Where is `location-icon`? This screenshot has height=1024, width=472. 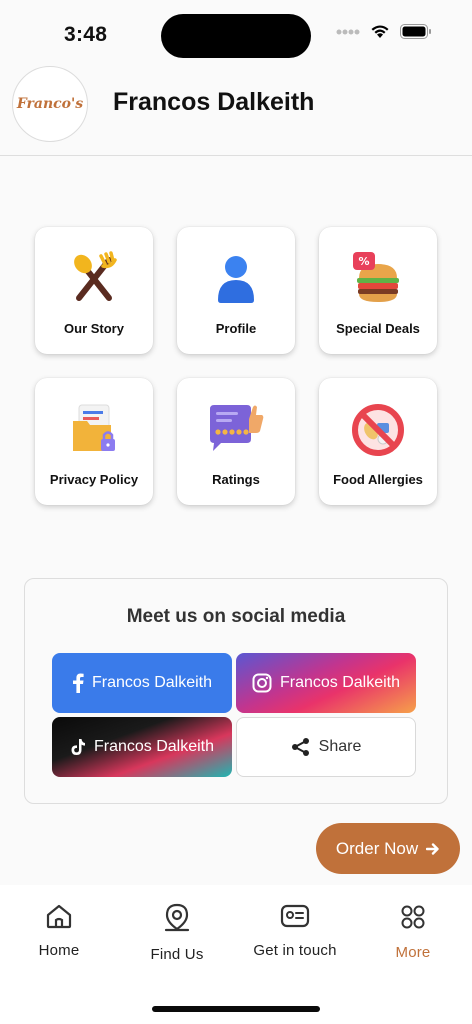
location-icon is located at coordinates (177, 917).